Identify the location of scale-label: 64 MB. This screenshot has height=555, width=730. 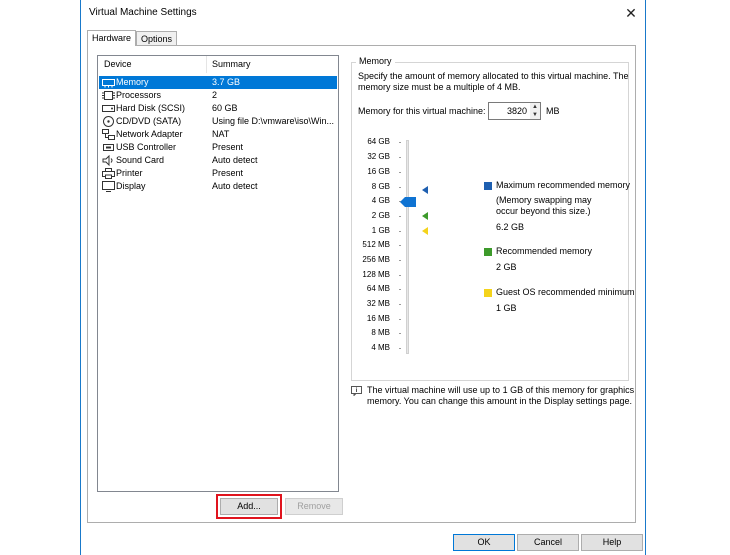
(378, 288).